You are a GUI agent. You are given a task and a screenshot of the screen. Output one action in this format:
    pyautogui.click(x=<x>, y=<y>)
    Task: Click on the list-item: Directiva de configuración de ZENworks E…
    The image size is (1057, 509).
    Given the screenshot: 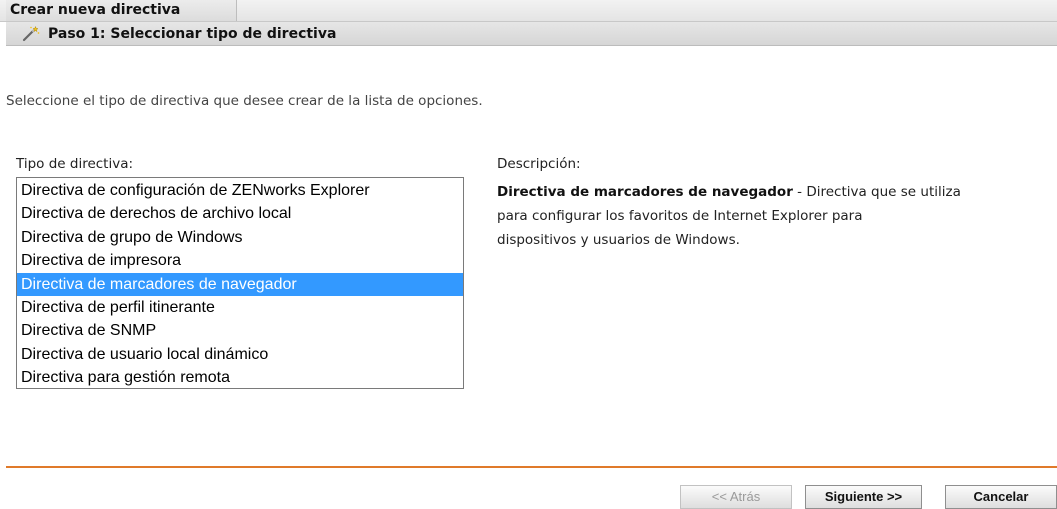 What is the action you would take?
    pyautogui.click(x=240, y=190)
    